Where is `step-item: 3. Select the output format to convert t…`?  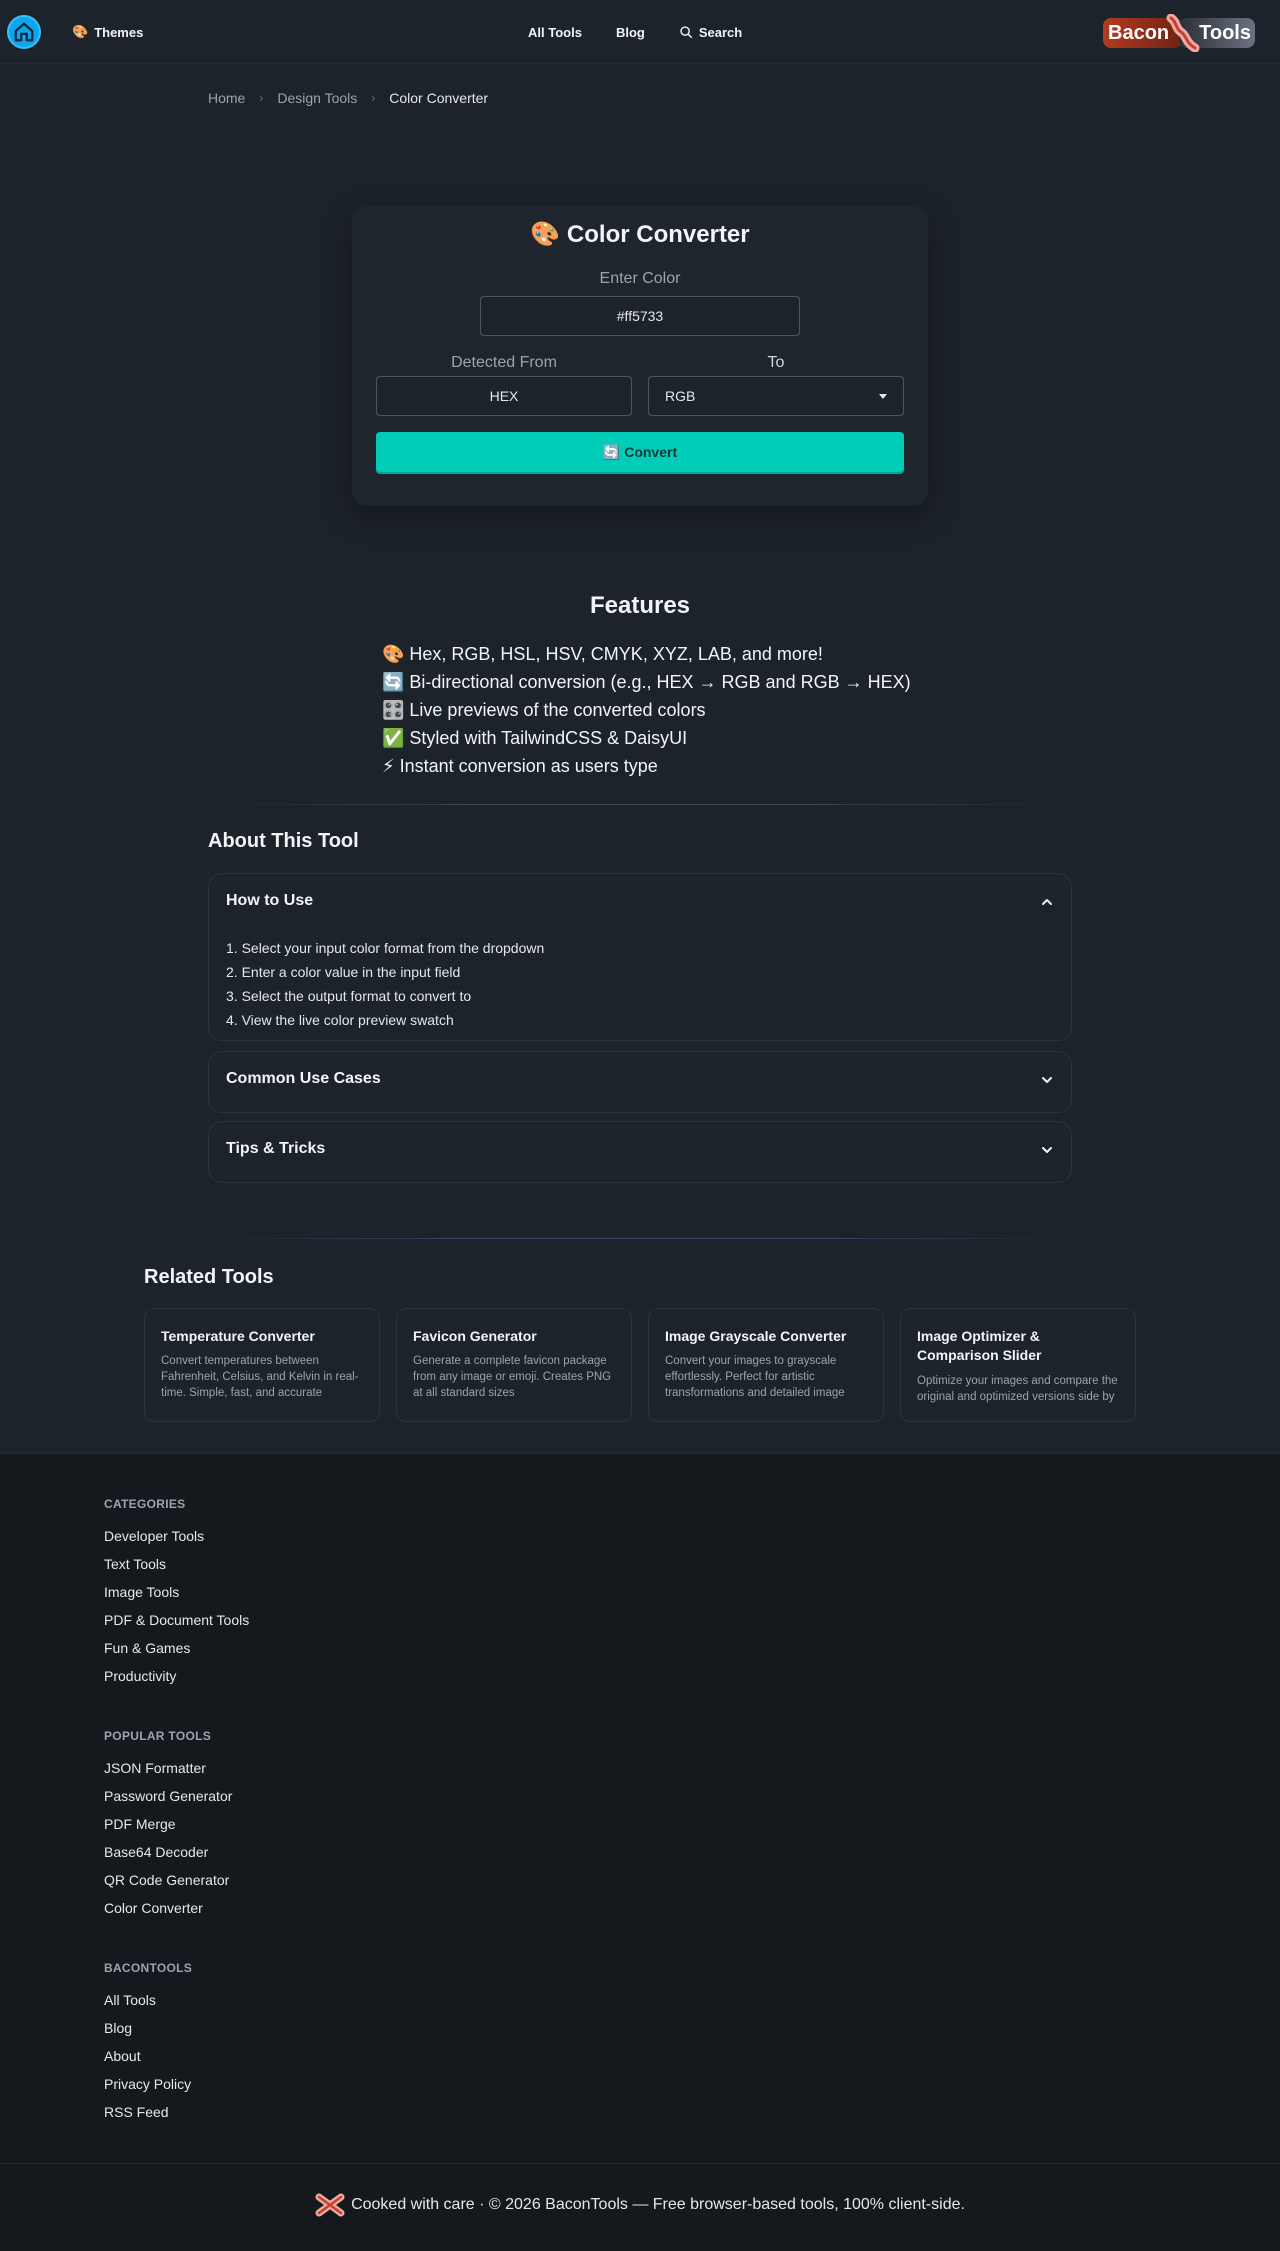
step-item: 3. Select the output format to convert t… is located at coordinates (349, 996).